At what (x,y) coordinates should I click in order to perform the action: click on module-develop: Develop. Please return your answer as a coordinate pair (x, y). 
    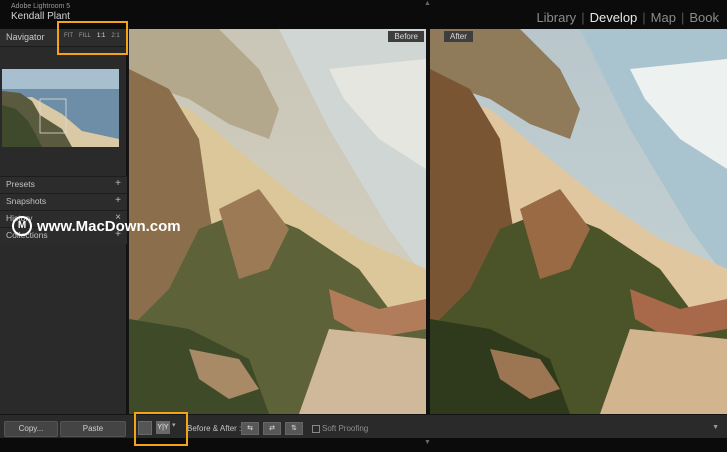
    Looking at the image, I should click on (614, 17).